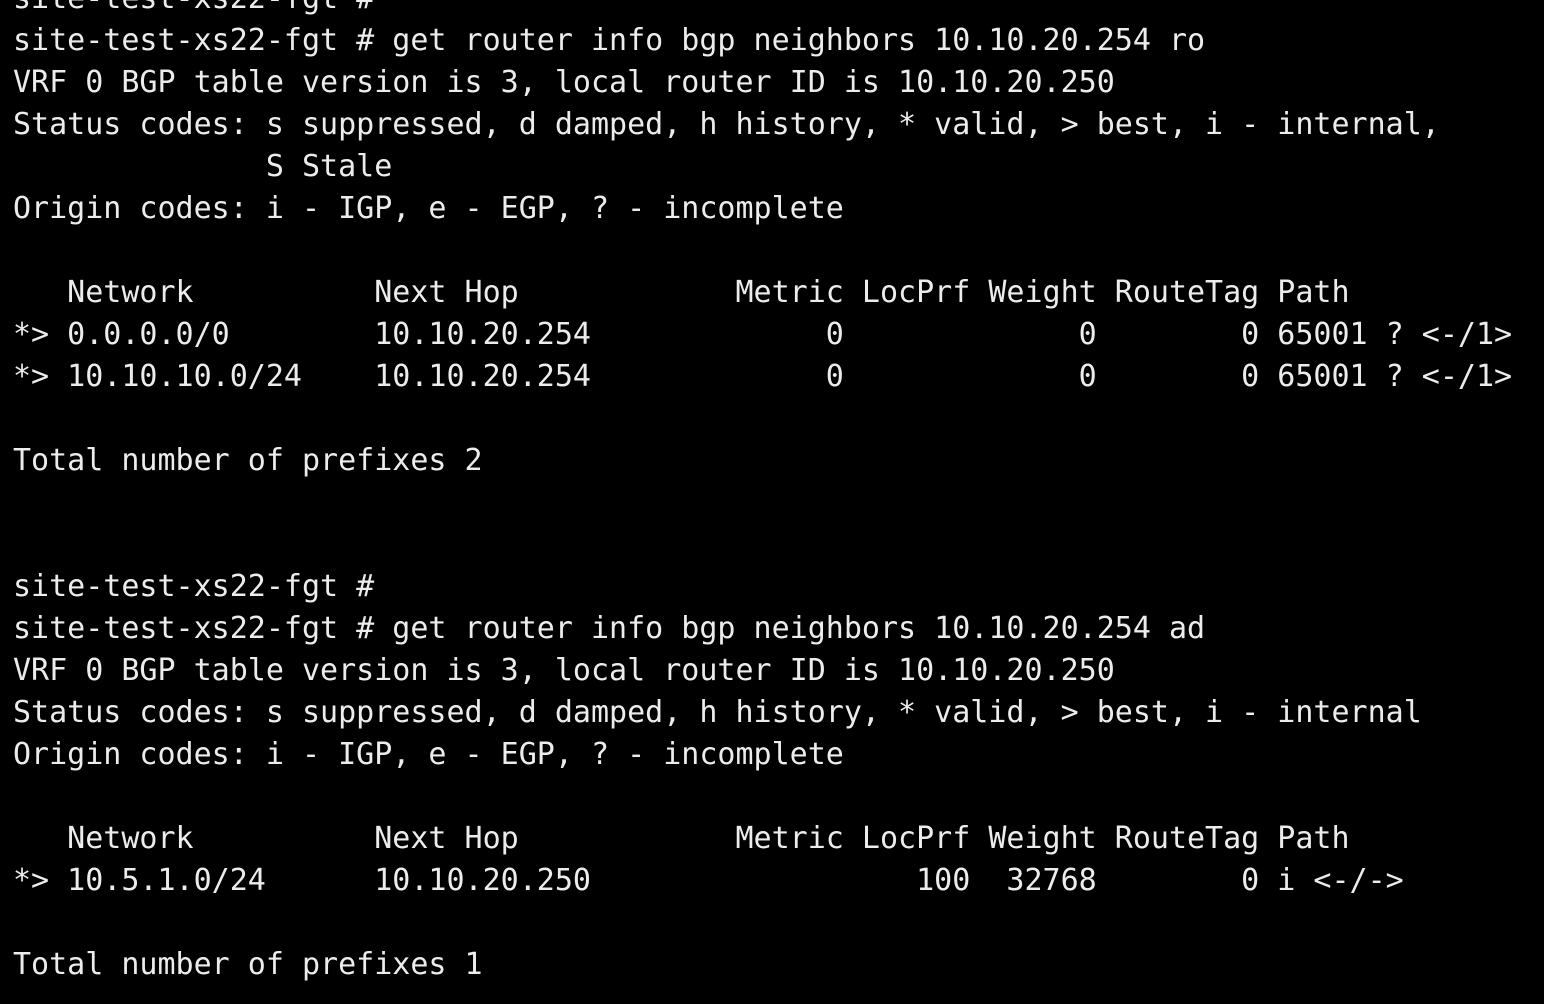  Describe the element at coordinates (248, 964) in the screenshot. I see `terminal-line-total-prefixes: Total number of prefixes 1` at that location.